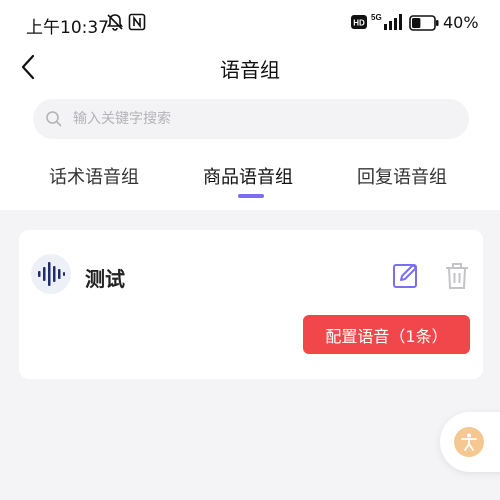  What do you see at coordinates (137, 24) in the screenshot?
I see `nfc-icon` at bounding box center [137, 24].